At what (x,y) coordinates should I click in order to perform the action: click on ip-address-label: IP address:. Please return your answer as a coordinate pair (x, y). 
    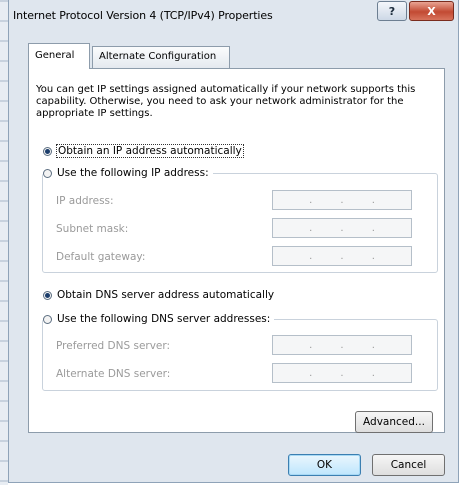
    Looking at the image, I should click on (85, 201).